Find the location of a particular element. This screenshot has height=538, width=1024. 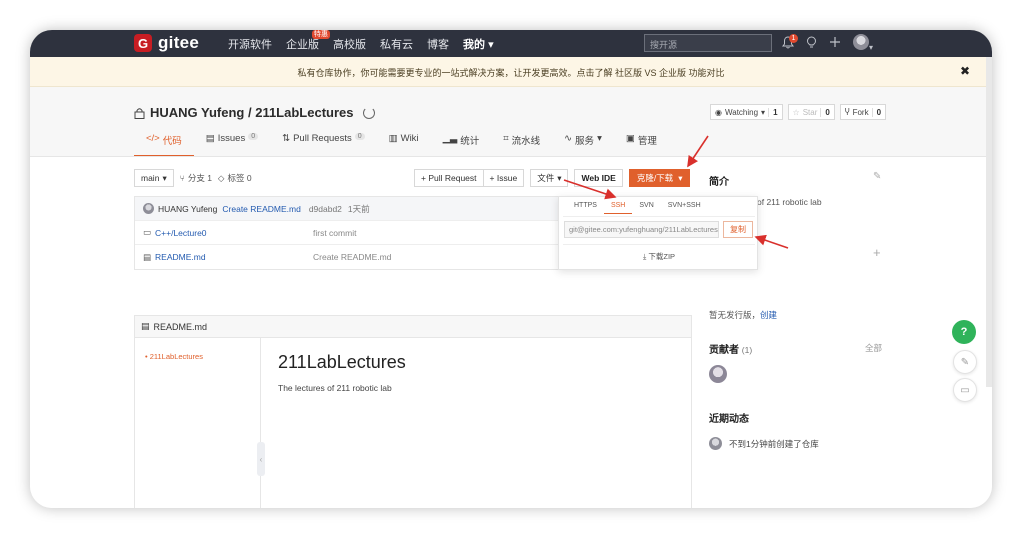

tab-service: ∿ 服务 ▾ is located at coordinates (583, 145).